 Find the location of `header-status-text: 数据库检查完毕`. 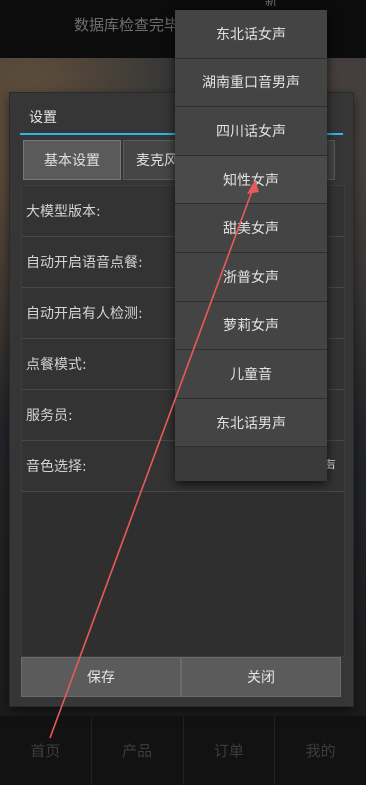

header-status-text: 数据库检查完毕 is located at coordinates (127, 25).